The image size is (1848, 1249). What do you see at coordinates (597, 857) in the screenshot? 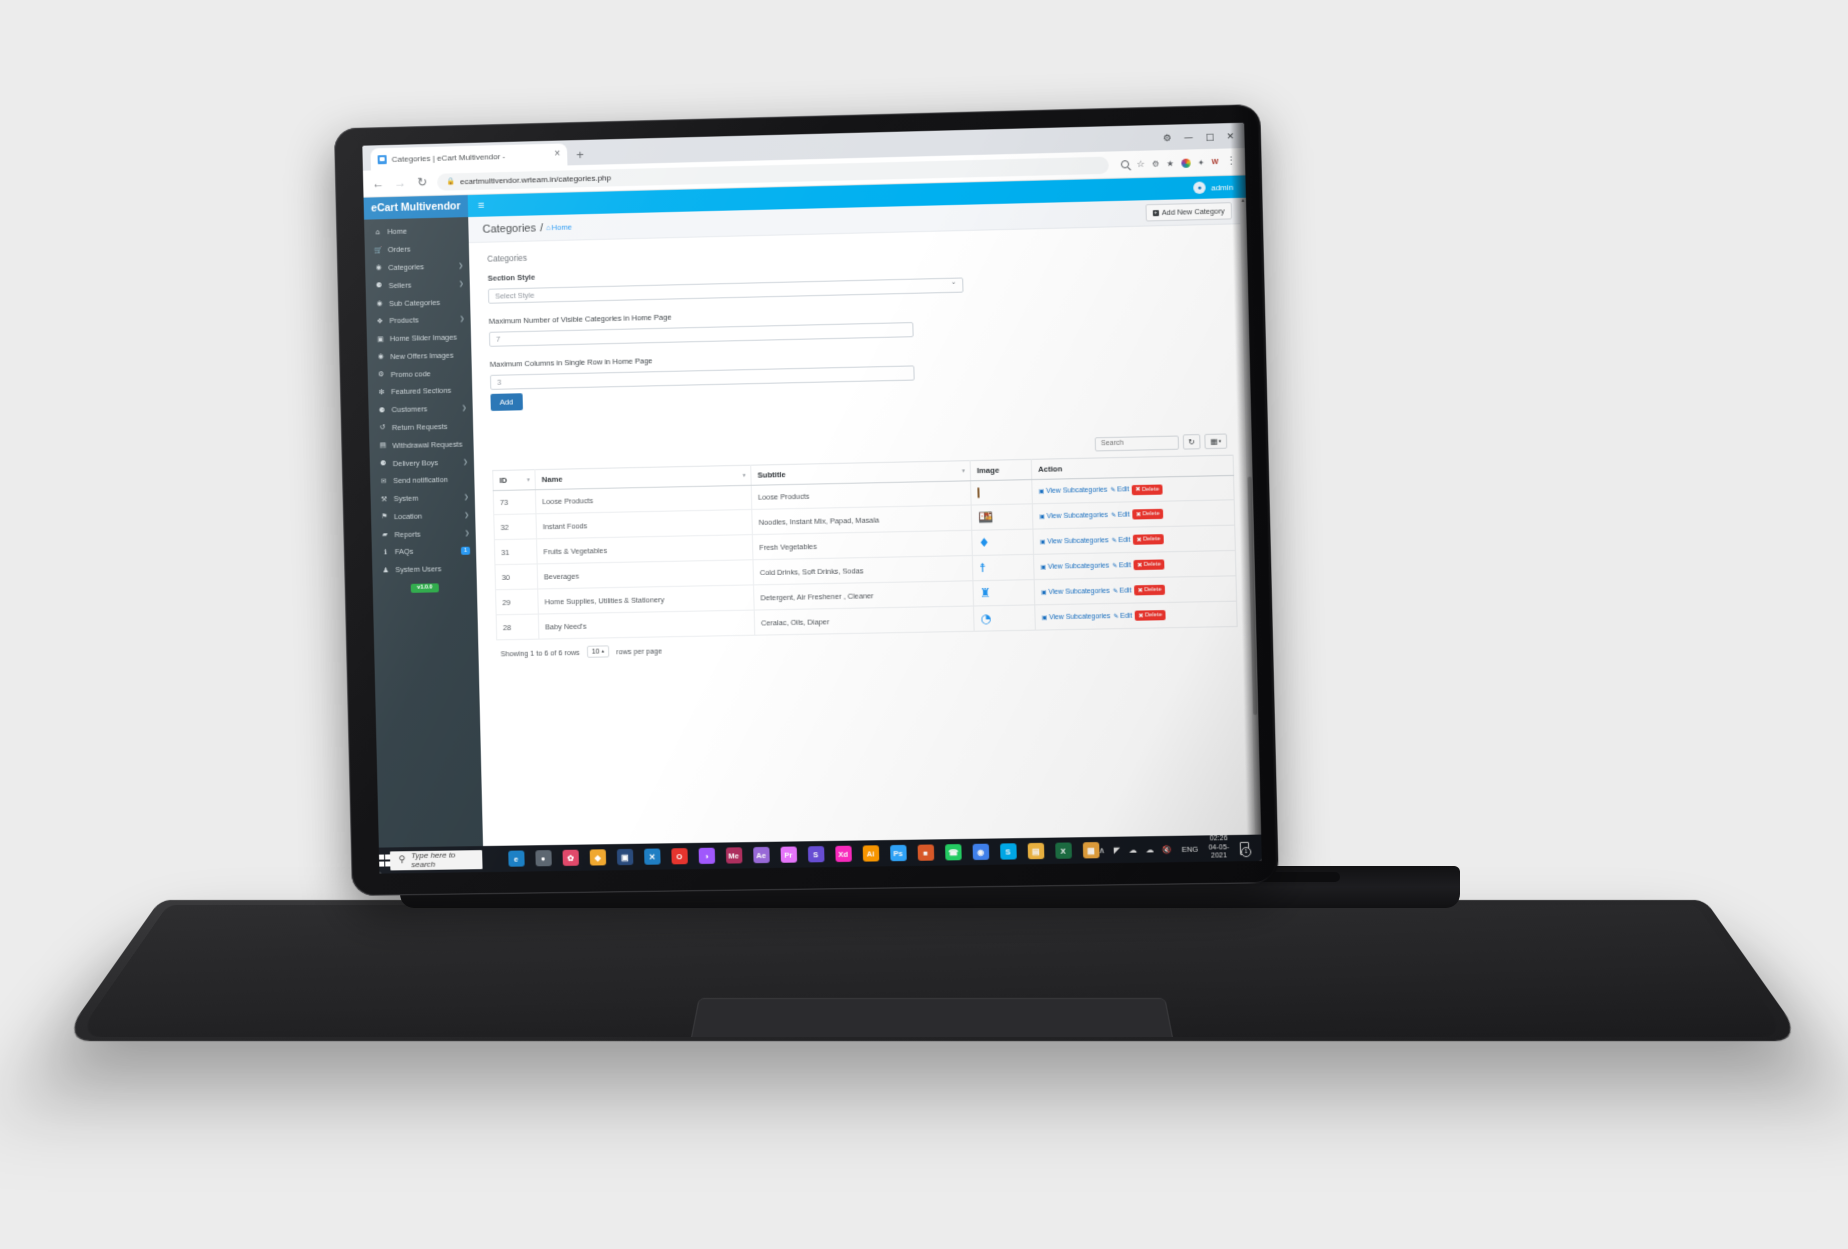
I see `taskbar-app-notes: ◆` at bounding box center [597, 857].